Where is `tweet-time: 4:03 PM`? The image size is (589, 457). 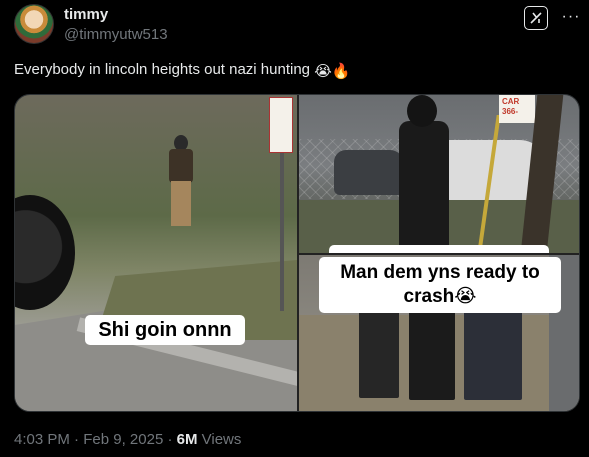
tweet-time: 4:03 PM is located at coordinates (42, 439).